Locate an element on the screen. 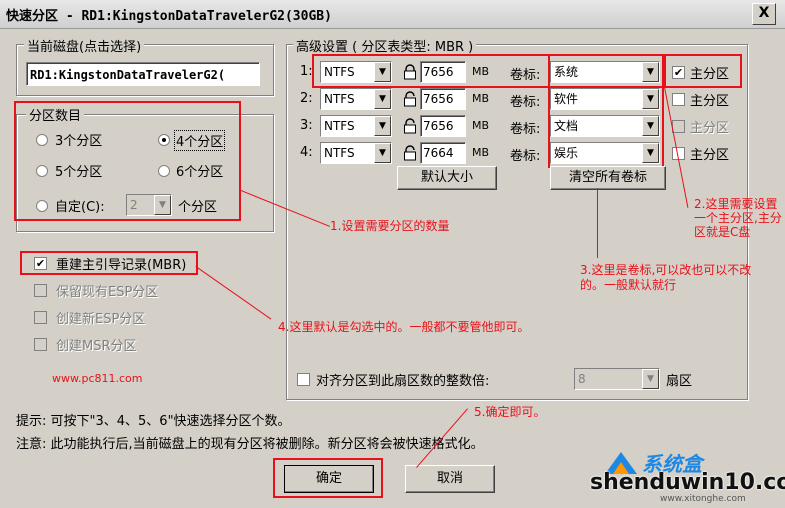  label-6-partitions: 6个分区 is located at coordinates (200, 172).